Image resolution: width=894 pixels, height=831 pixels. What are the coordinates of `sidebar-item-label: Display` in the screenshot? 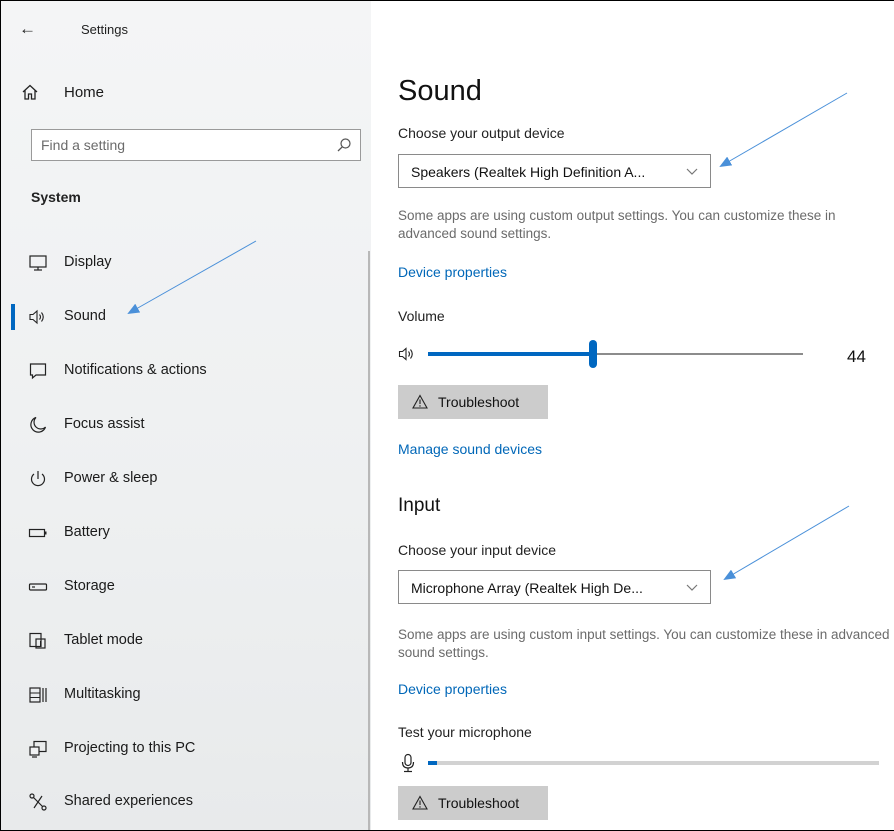 It's located at (88, 262).